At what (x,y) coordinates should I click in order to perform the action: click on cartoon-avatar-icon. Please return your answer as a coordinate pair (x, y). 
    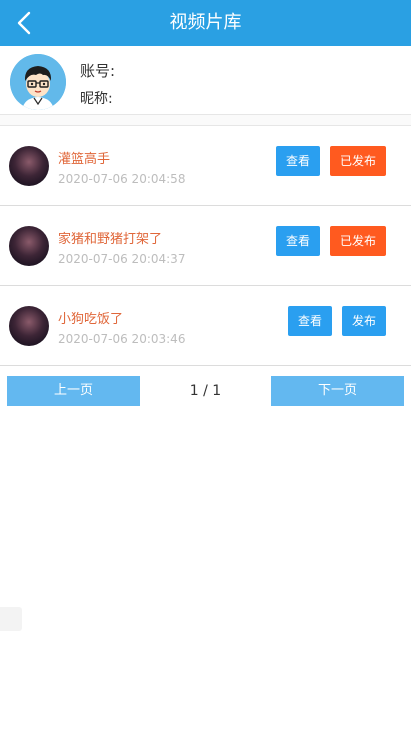
    Looking at the image, I should click on (38, 82).